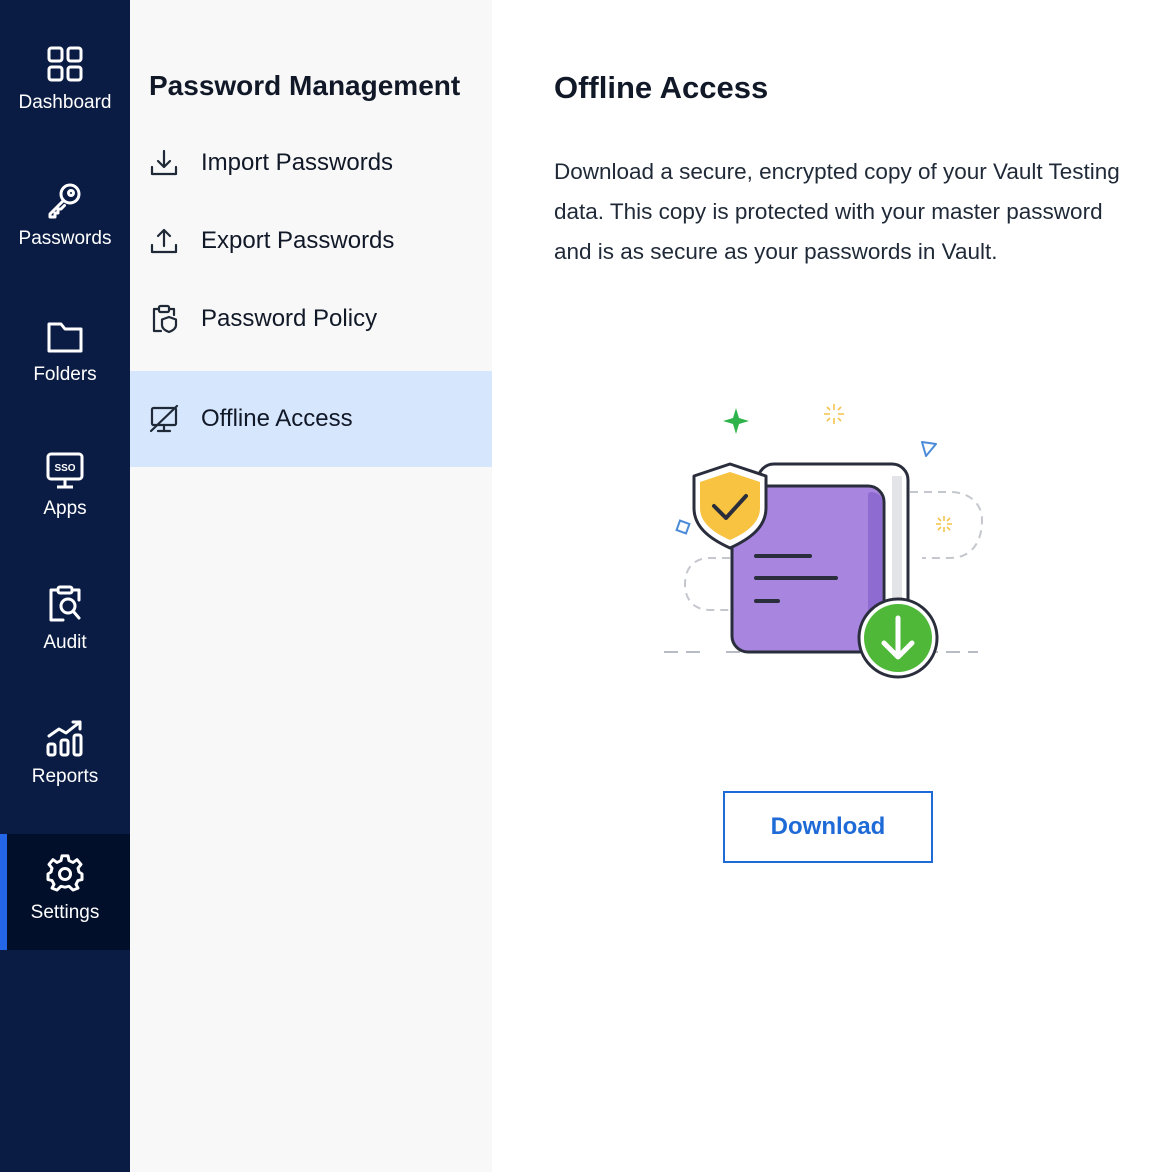 The width and height of the screenshot is (1168, 1172). Describe the element at coordinates (164, 162) in the screenshot. I see `import-icon` at that location.